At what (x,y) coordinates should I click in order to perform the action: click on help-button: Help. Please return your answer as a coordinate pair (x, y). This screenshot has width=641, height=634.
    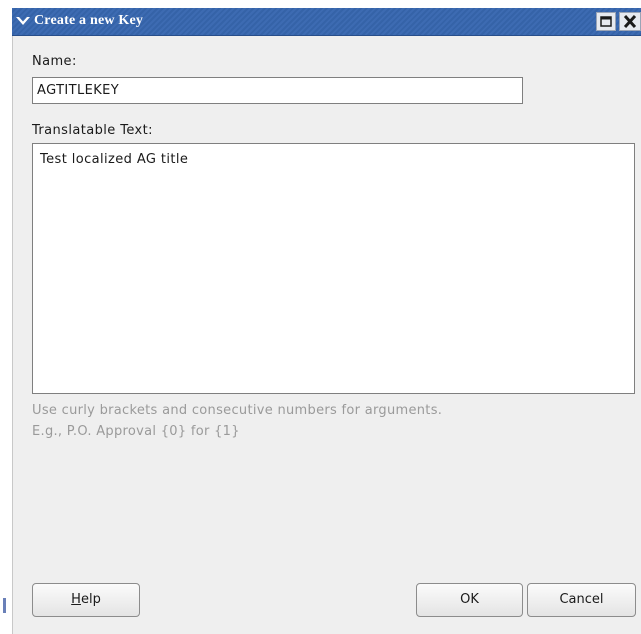
    Looking at the image, I should click on (86, 600).